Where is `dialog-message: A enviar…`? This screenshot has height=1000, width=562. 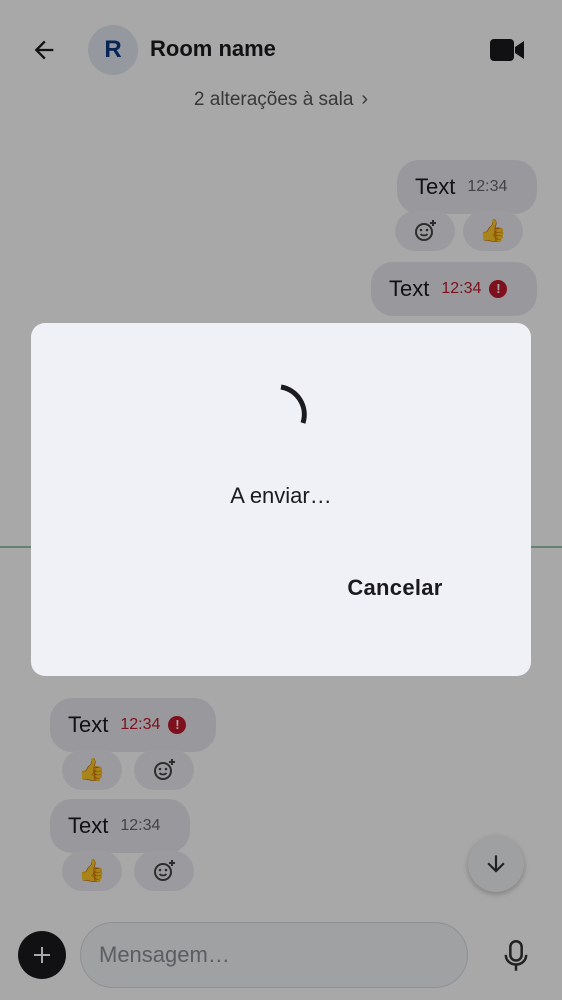
dialog-message: A enviar… is located at coordinates (281, 495).